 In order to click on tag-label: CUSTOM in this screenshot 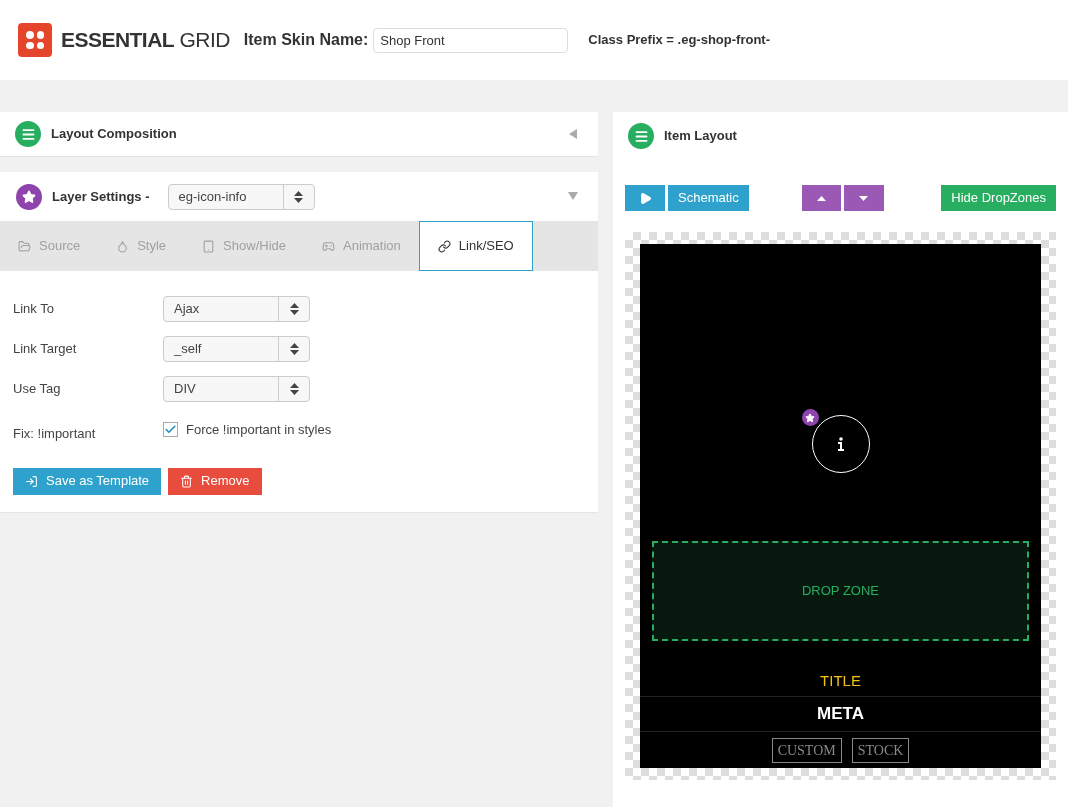, I will do `click(806, 750)`.